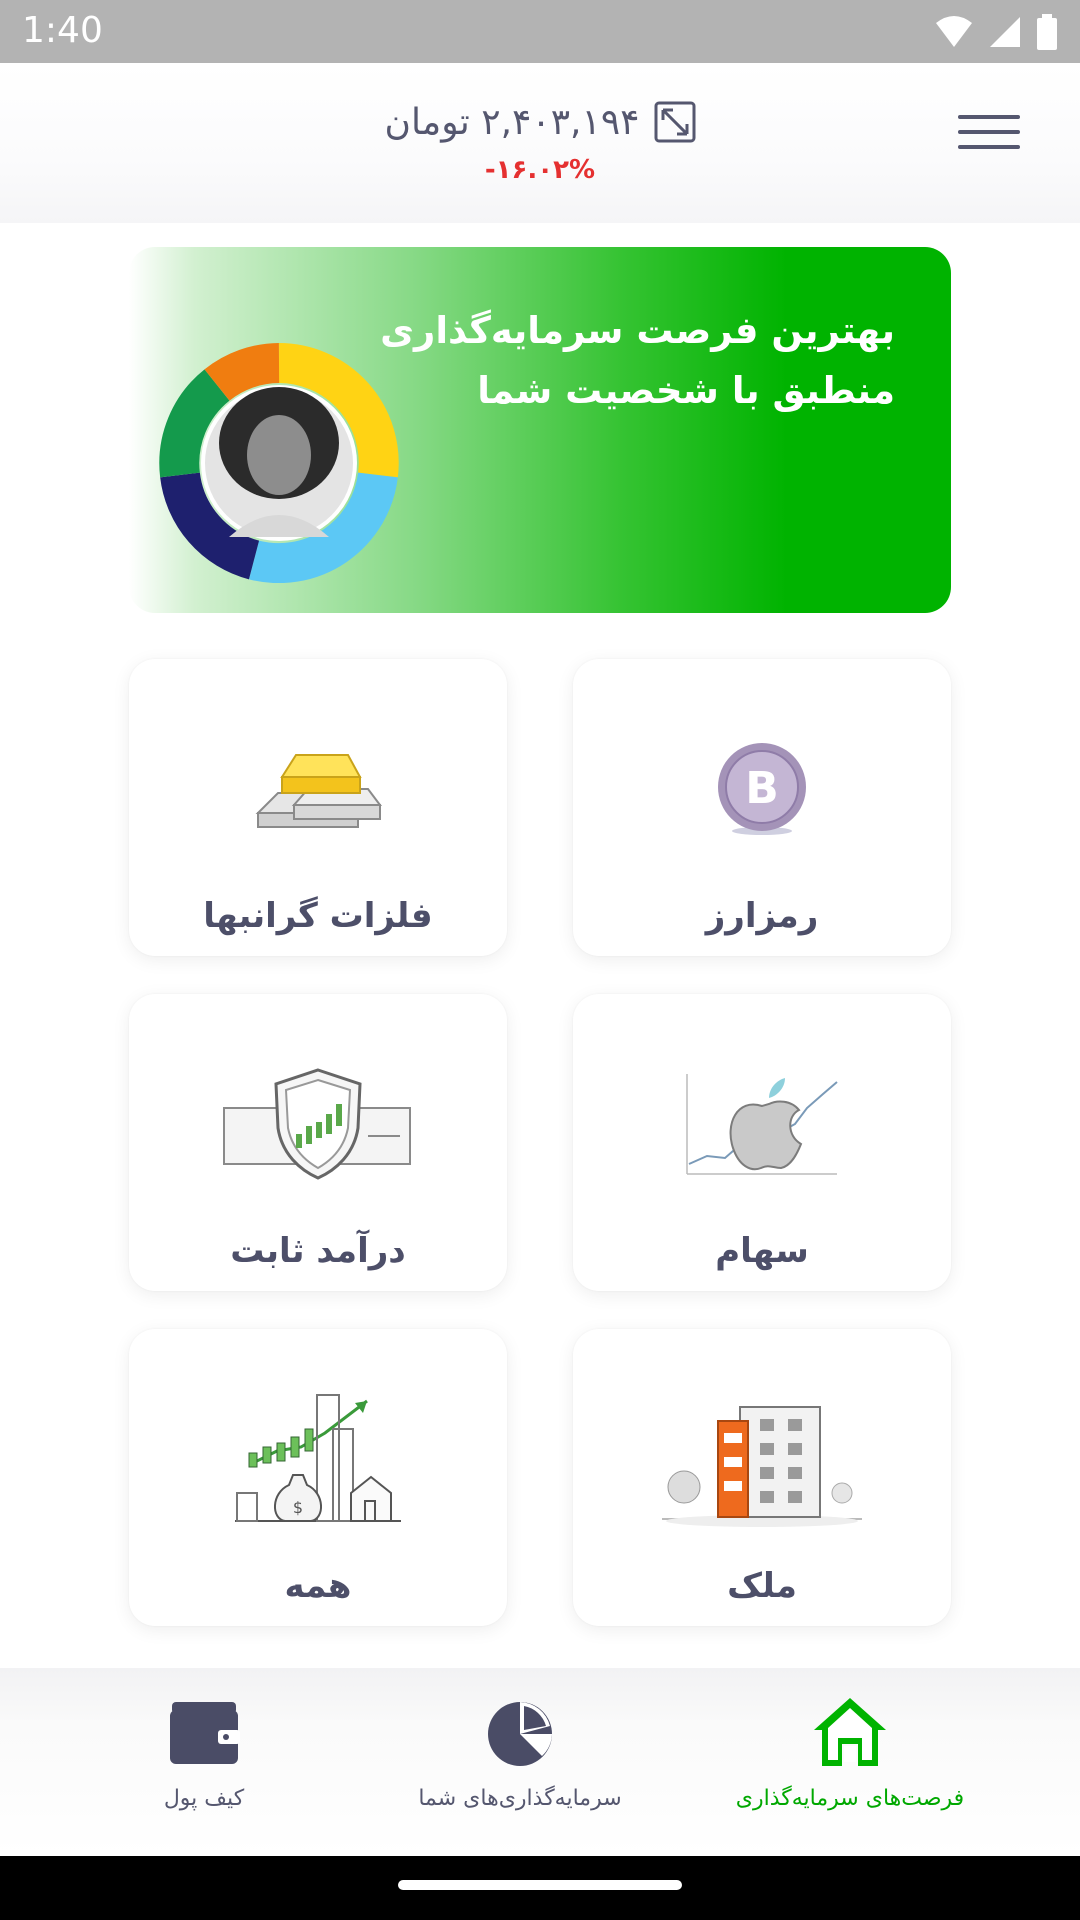 The image size is (1080, 1920). I want to click on balance-row: ۲,۴۰۳,۱۹۴ تومان, so click(540, 122).